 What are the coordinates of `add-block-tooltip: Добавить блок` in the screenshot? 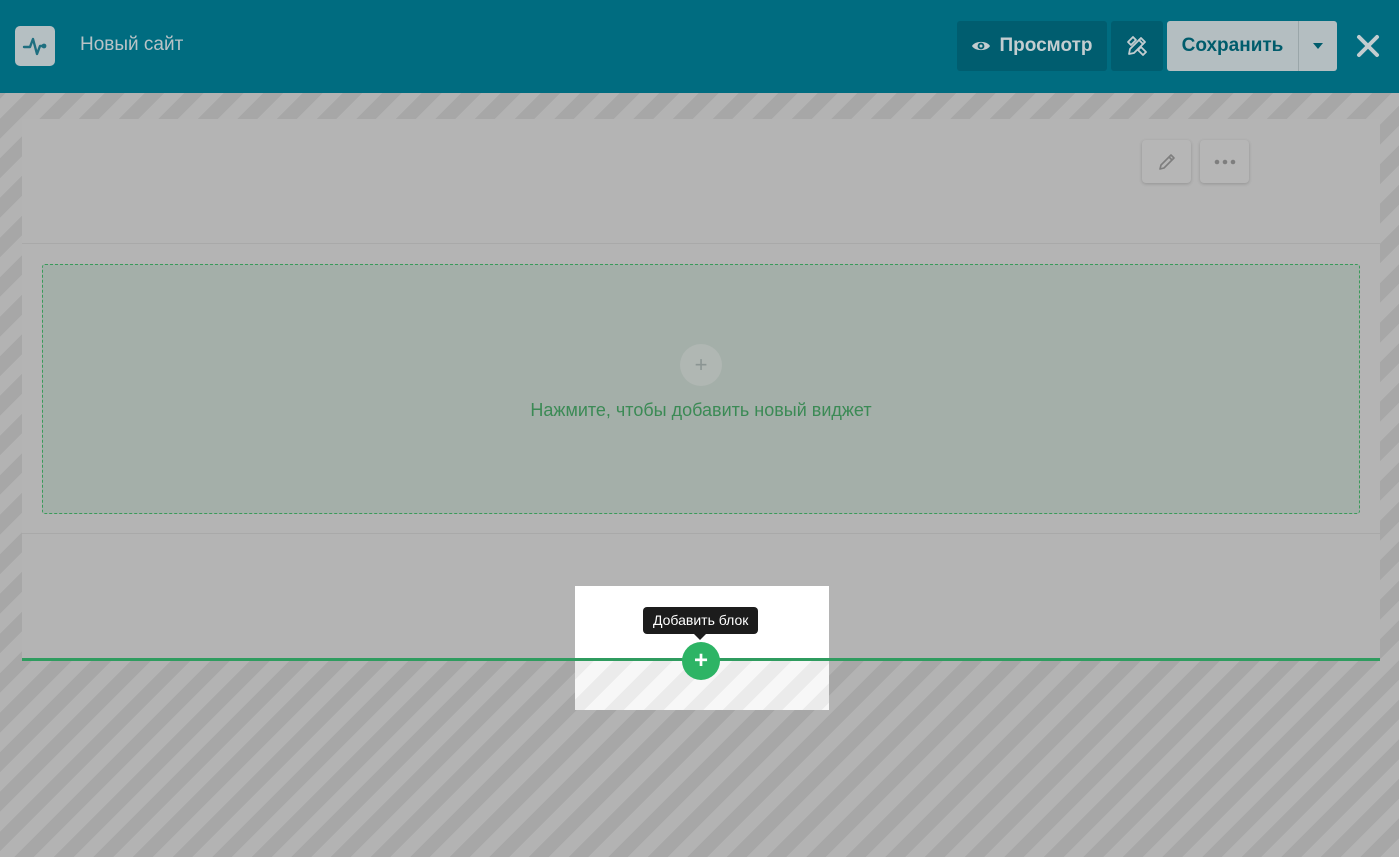 It's located at (701, 620).